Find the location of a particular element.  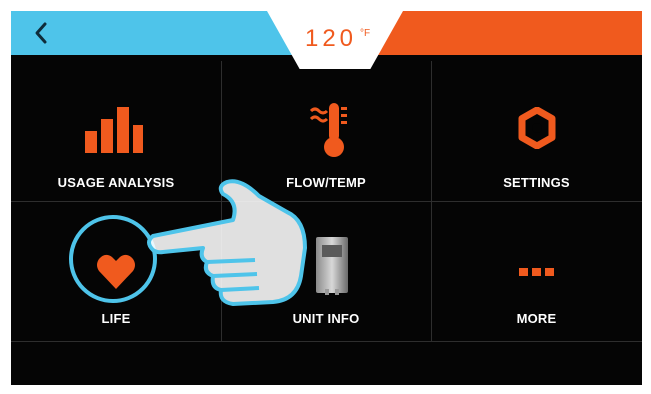

tile-label: SETTINGS is located at coordinates (536, 182).